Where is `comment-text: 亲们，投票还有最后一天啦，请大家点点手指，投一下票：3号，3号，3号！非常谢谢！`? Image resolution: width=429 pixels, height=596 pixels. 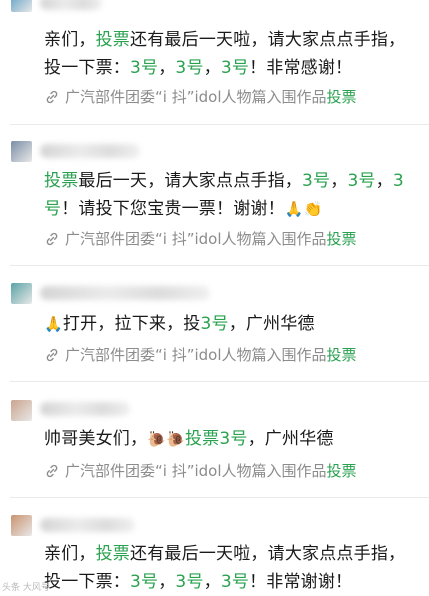
comment-text: 亲们，投票还有最后一天啦，请大家点点手指，投一下票：3号，3号，3号！非常谢谢！ is located at coordinates (230, 568).